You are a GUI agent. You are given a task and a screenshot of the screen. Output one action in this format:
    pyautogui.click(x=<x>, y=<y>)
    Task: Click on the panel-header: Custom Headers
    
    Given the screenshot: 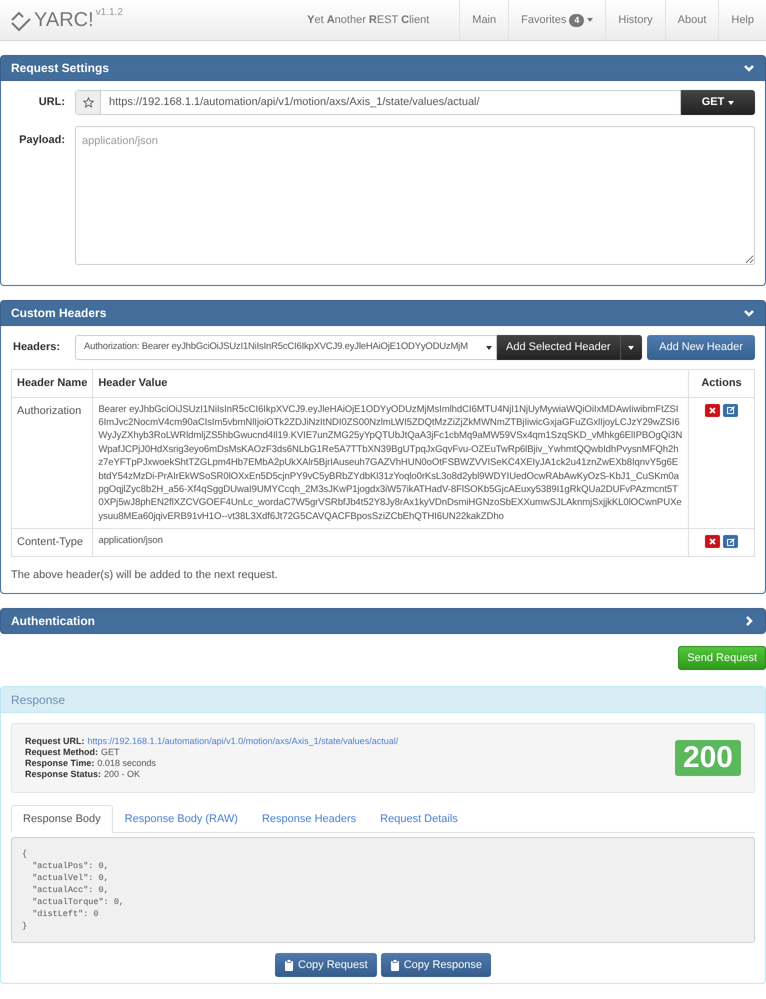 What is the action you would take?
    pyautogui.click(x=383, y=313)
    